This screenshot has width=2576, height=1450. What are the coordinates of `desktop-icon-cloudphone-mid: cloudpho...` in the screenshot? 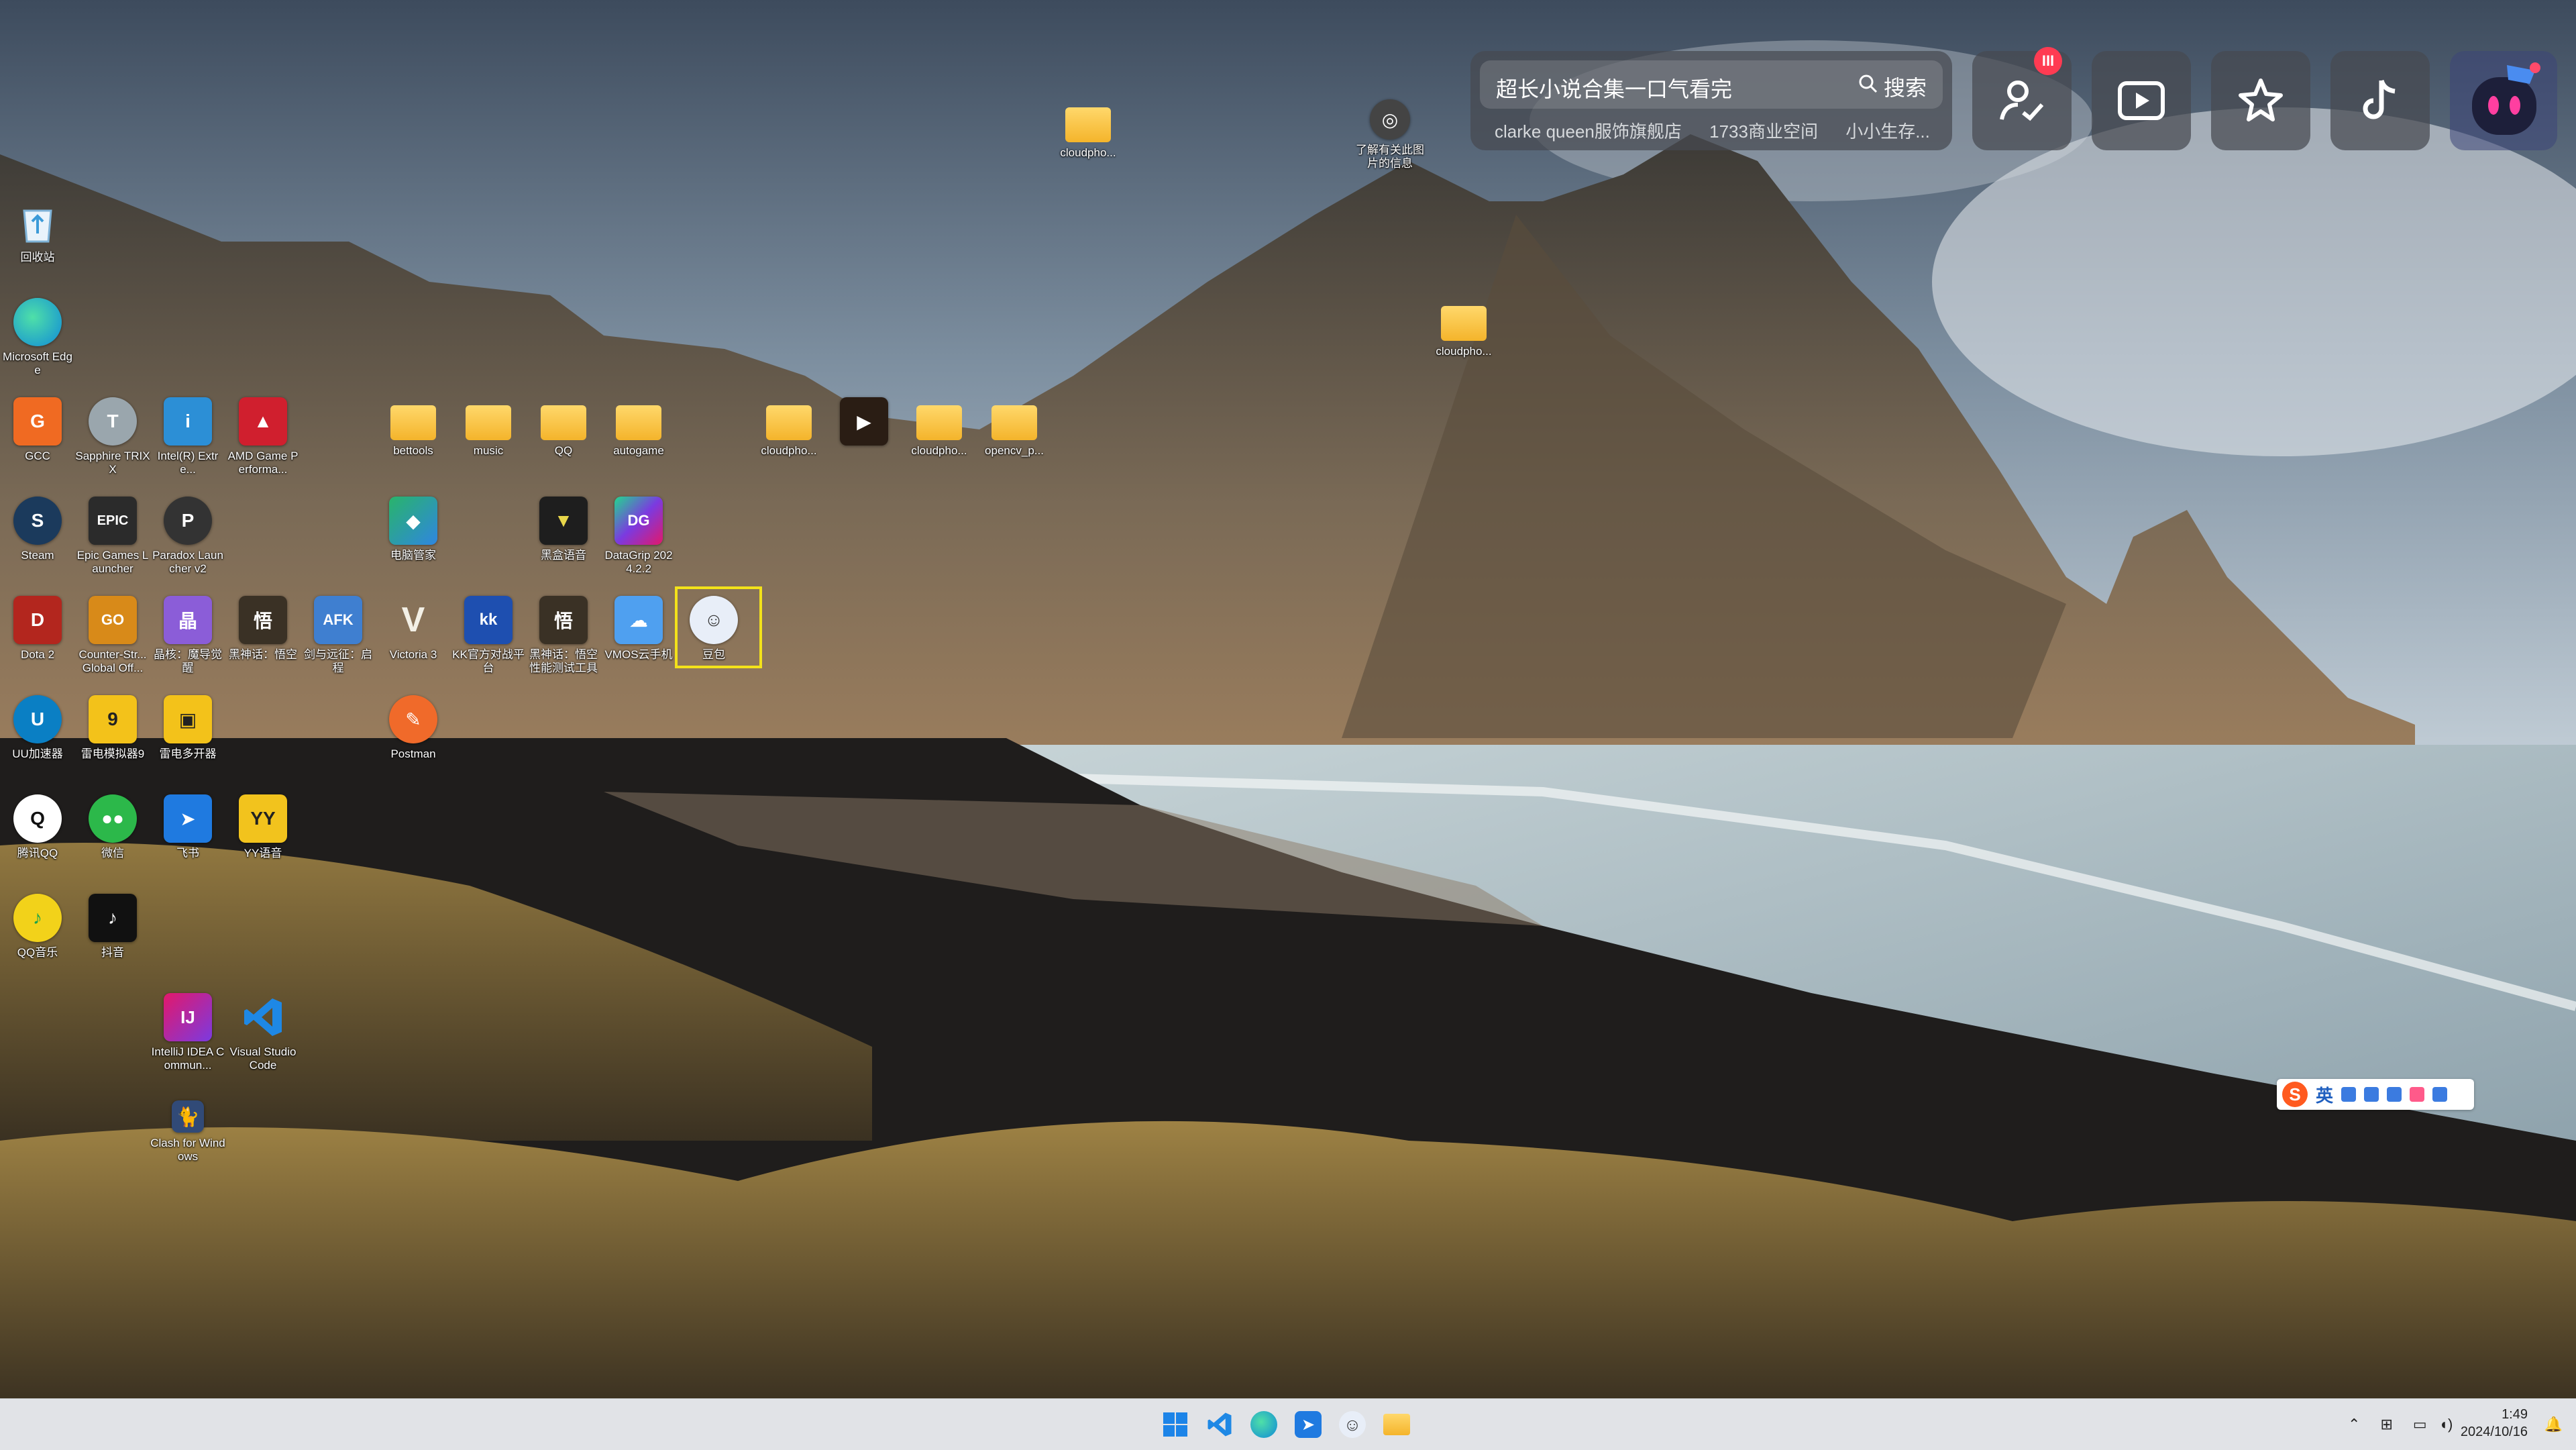 It's located at (1463, 328).